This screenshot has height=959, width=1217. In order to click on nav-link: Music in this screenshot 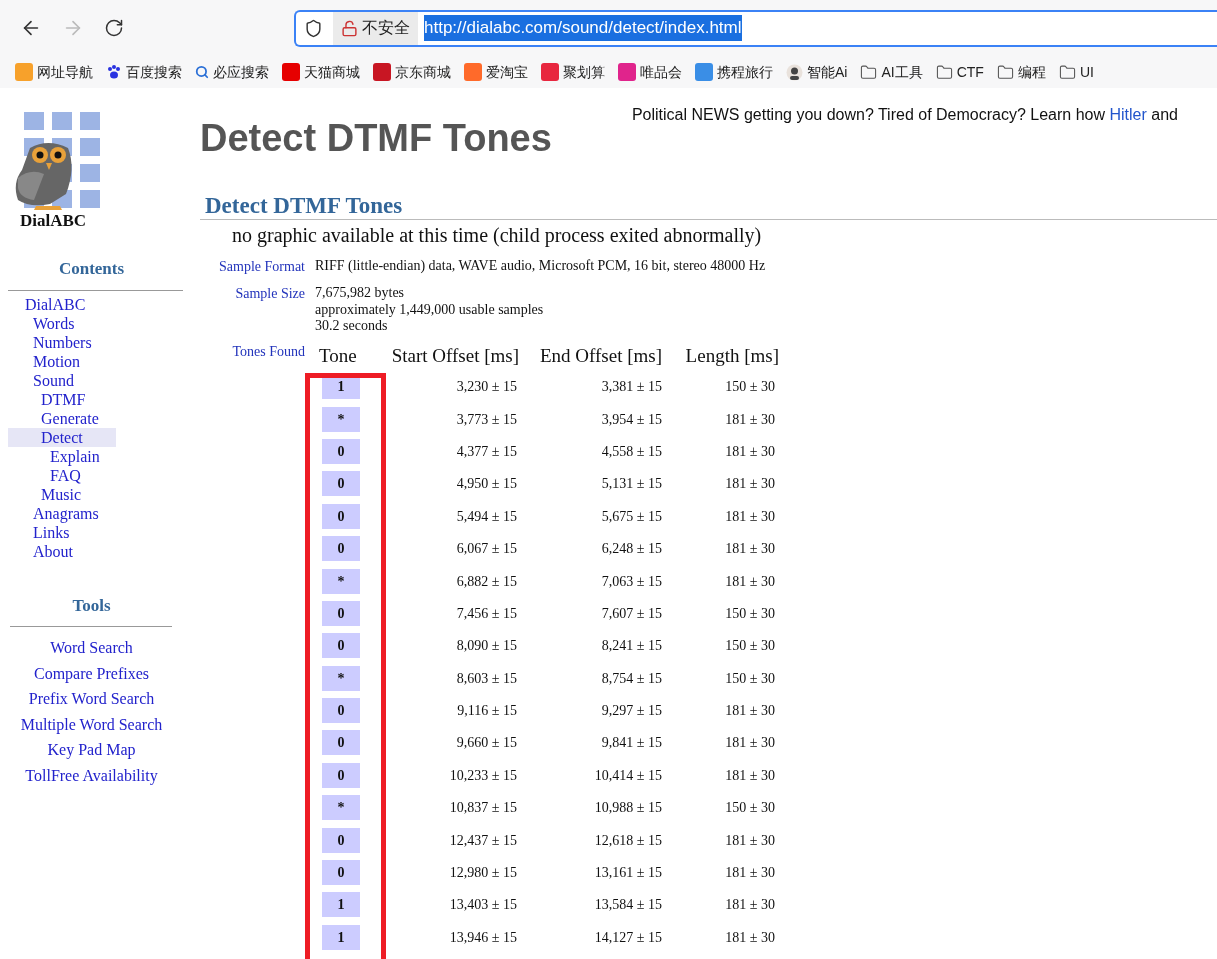, I will do `click(93, 494)`.